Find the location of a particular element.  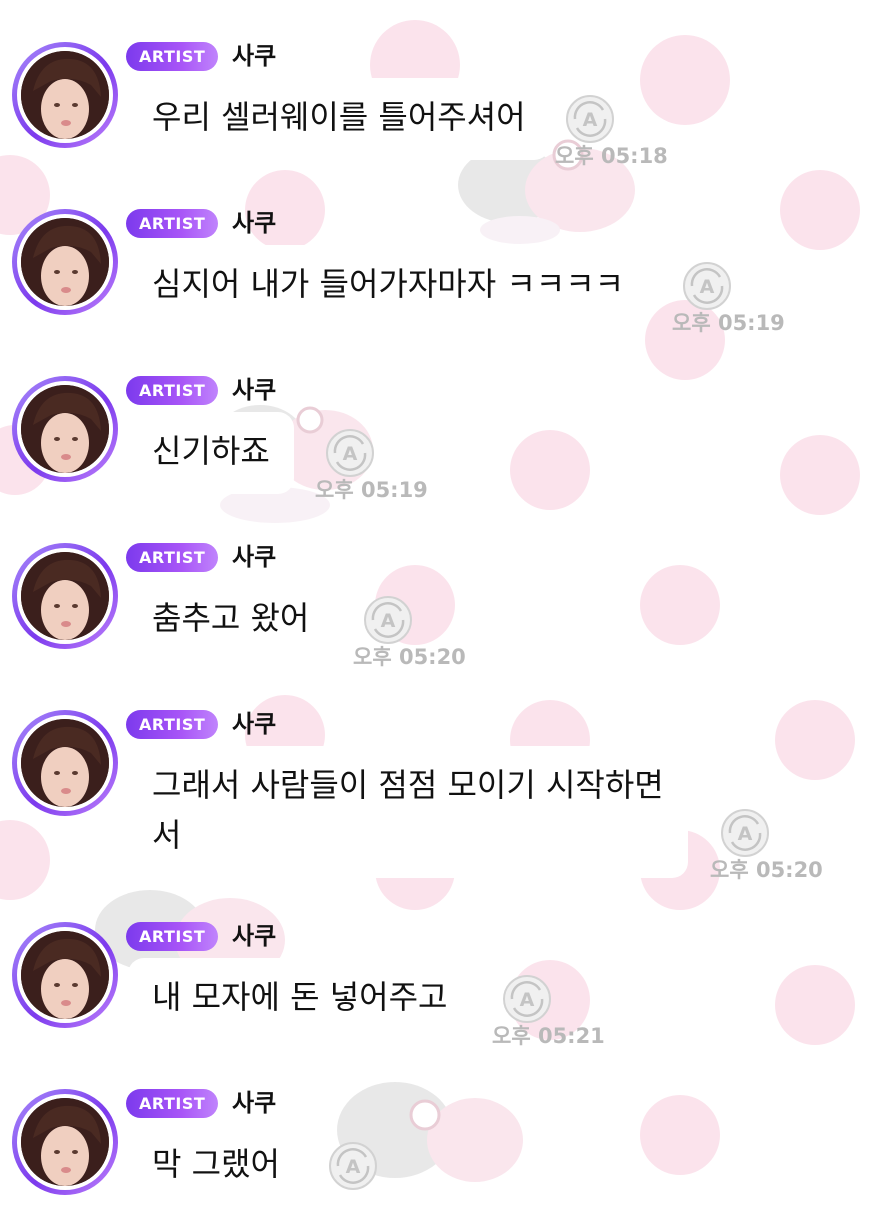

message-bubble: 우리 셀러웨이를 틀어주셔어 is located at coordinates (339, 119).